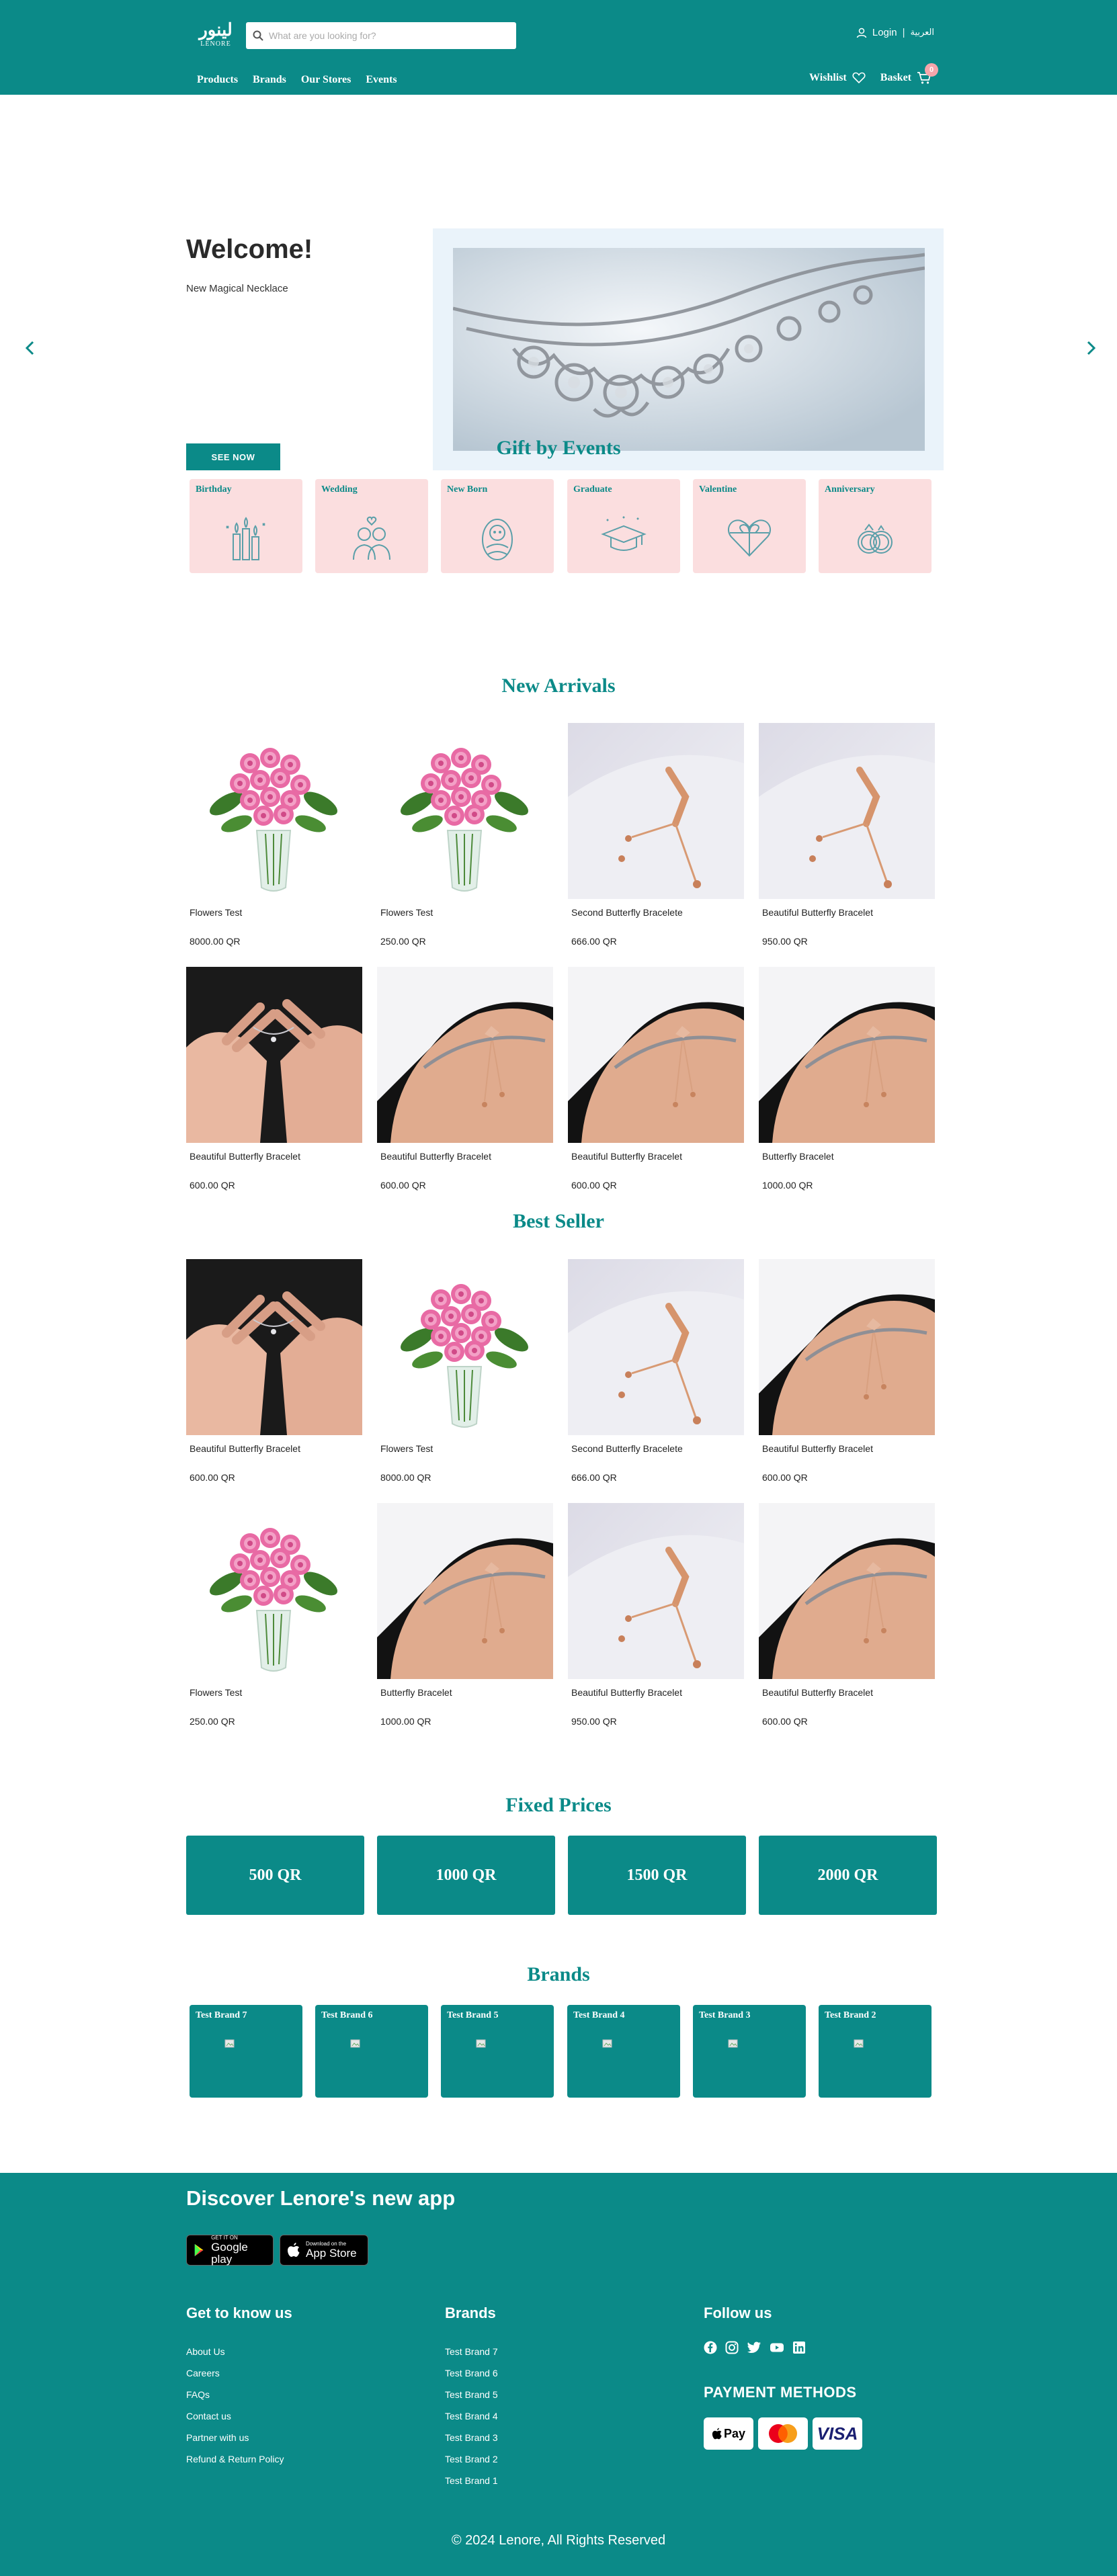 This screenshot has width=1117, height=2576. Describe the element at coordinates (777, 2347) in the screenshot. I see `youtube-icon` at that location.